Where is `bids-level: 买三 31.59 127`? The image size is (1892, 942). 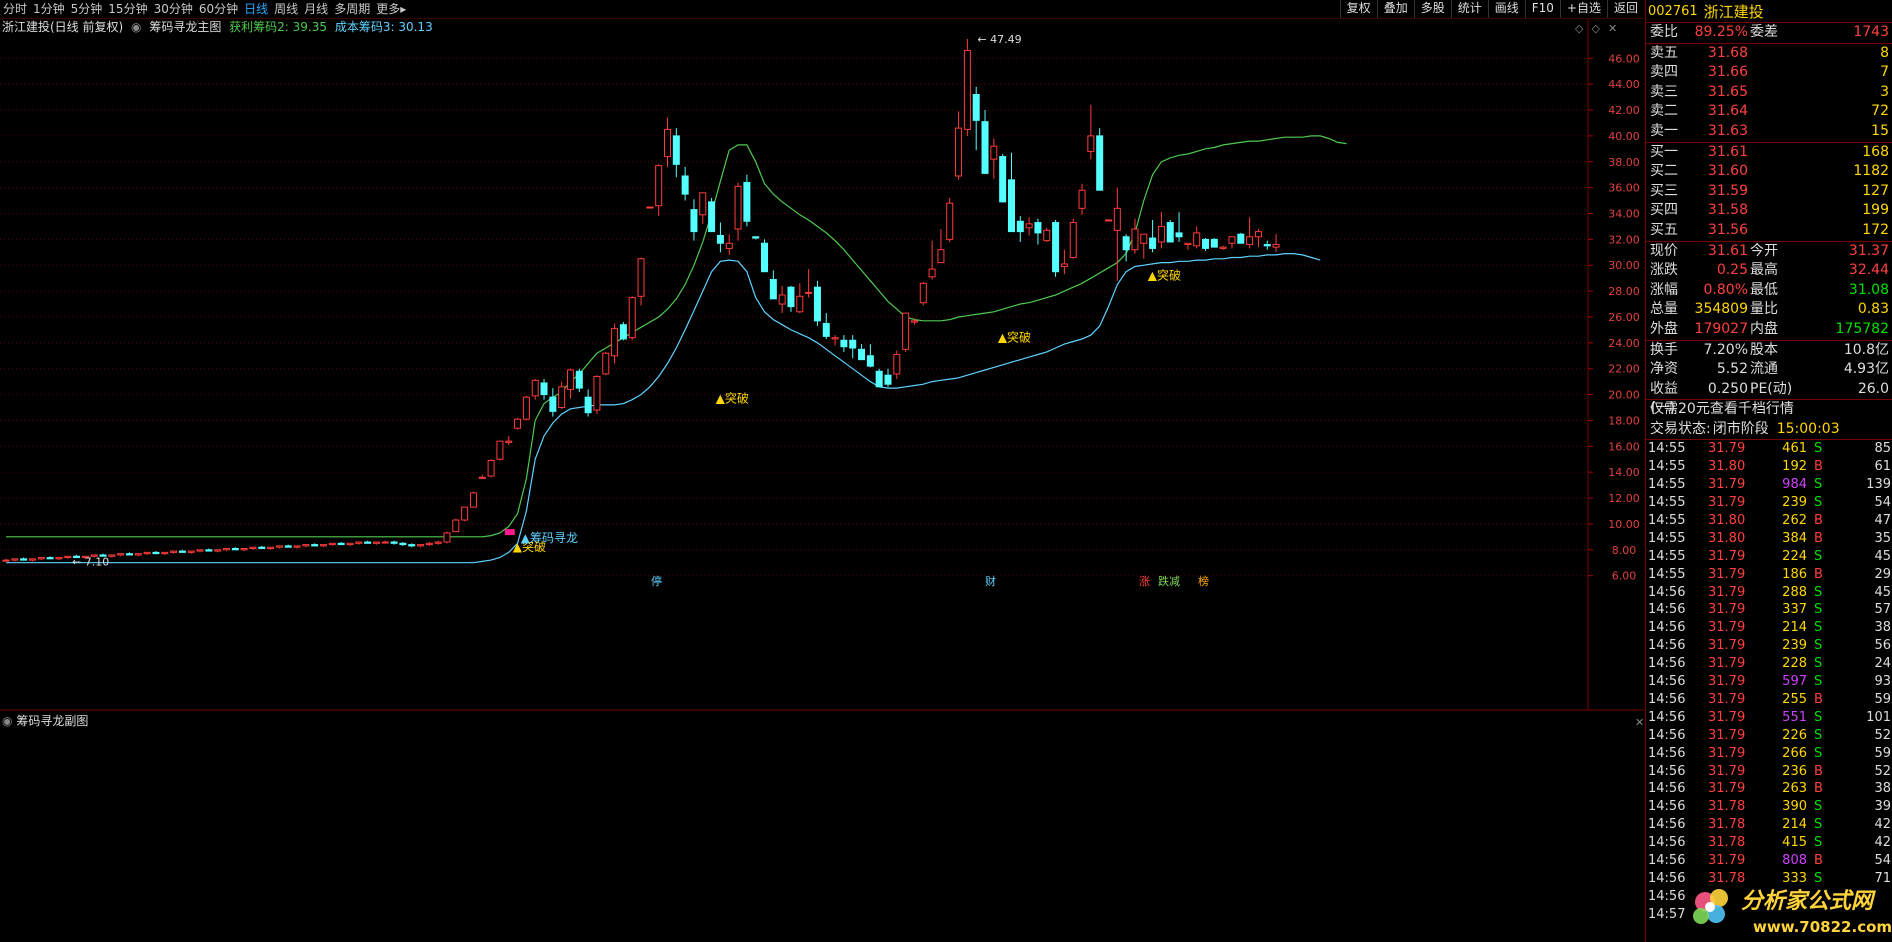 bids-level: 买三 31.59 127 is located at coordinates (1769, 192).